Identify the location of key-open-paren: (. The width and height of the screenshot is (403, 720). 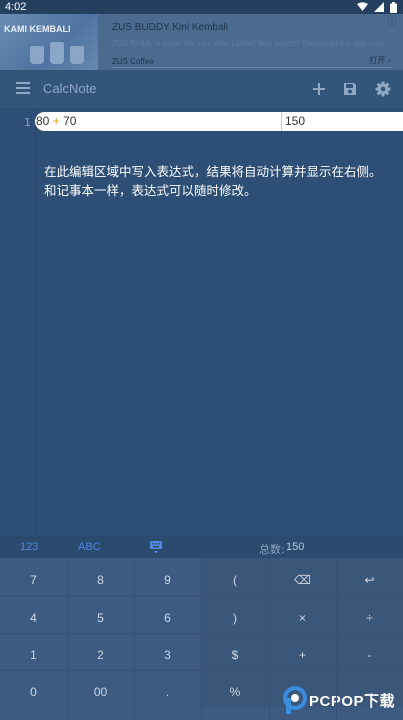
(235, 577).